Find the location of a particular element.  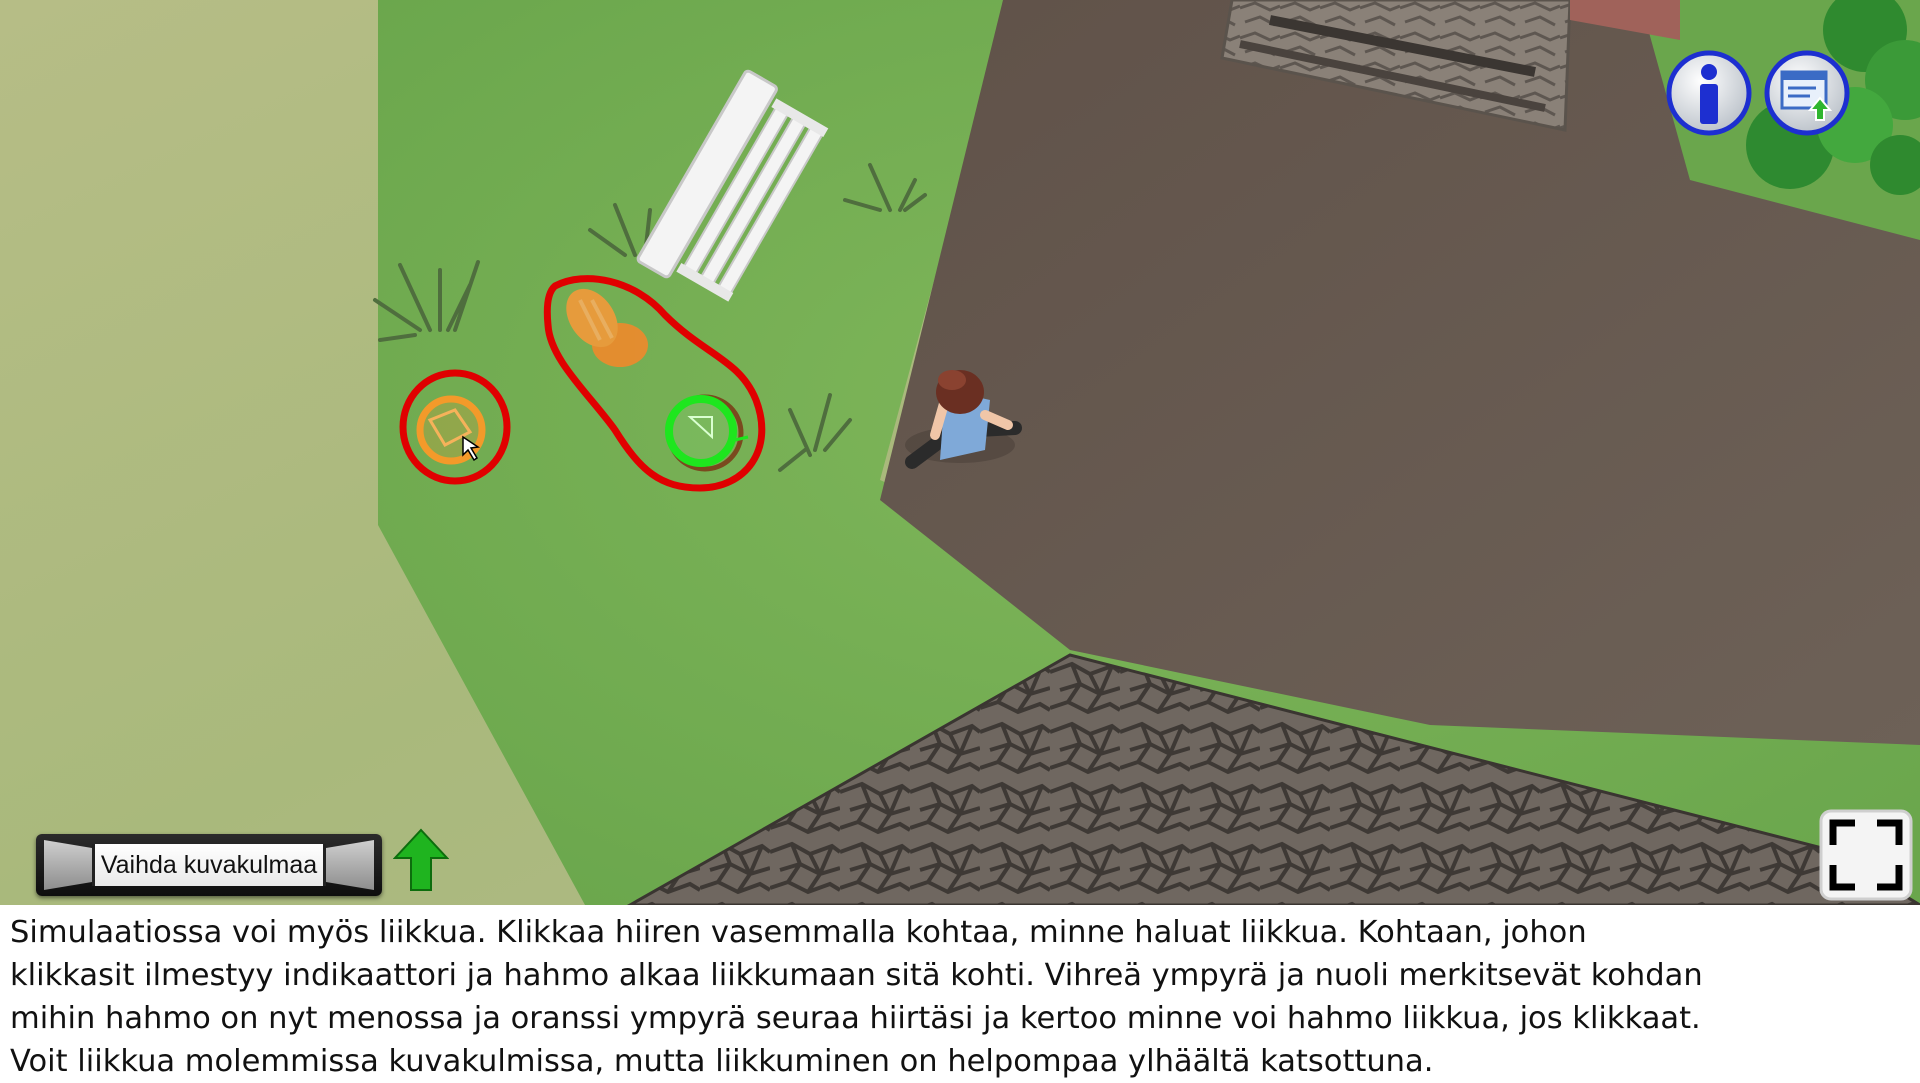

orange-hover-circle-icon is located at coordinates (451, 430).